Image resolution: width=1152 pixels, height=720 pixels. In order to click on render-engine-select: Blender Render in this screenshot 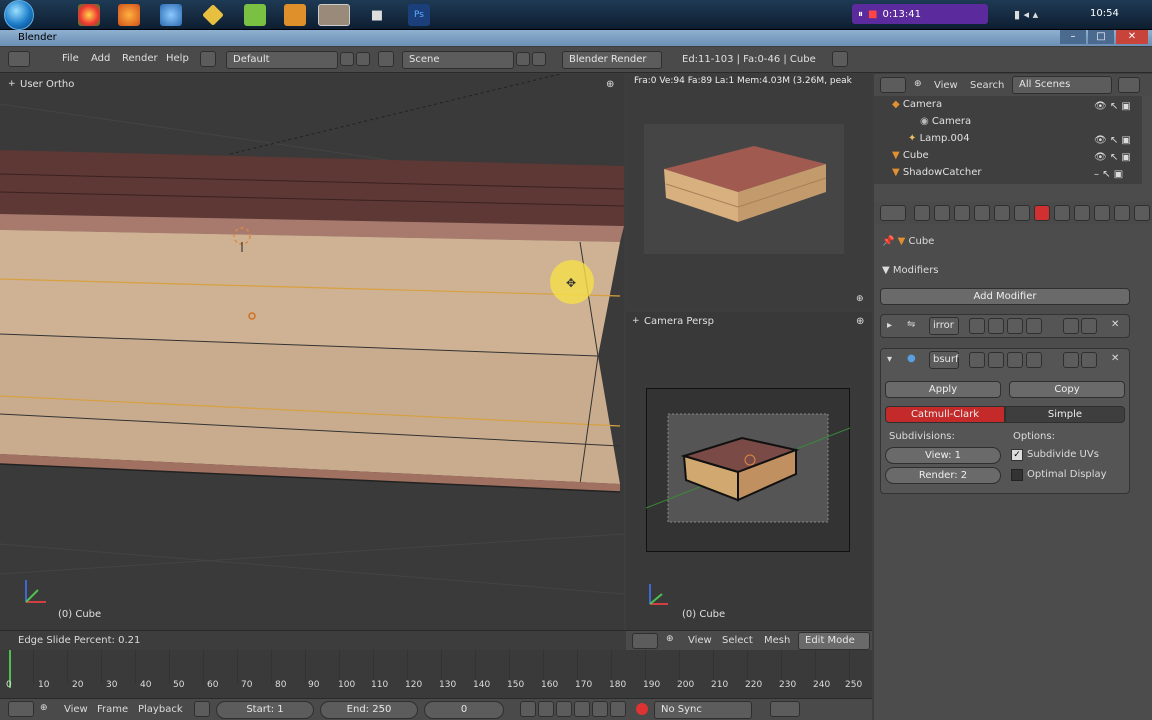, I will do `click(612, 60)`.